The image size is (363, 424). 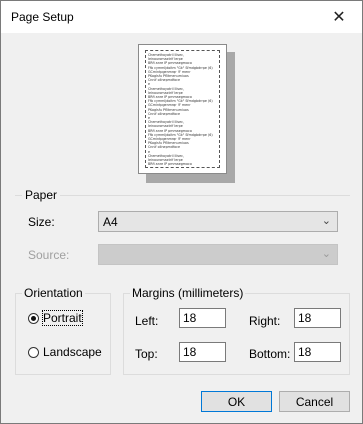 I want to click on right-margin-input: 18, so click(x=317, y=318).